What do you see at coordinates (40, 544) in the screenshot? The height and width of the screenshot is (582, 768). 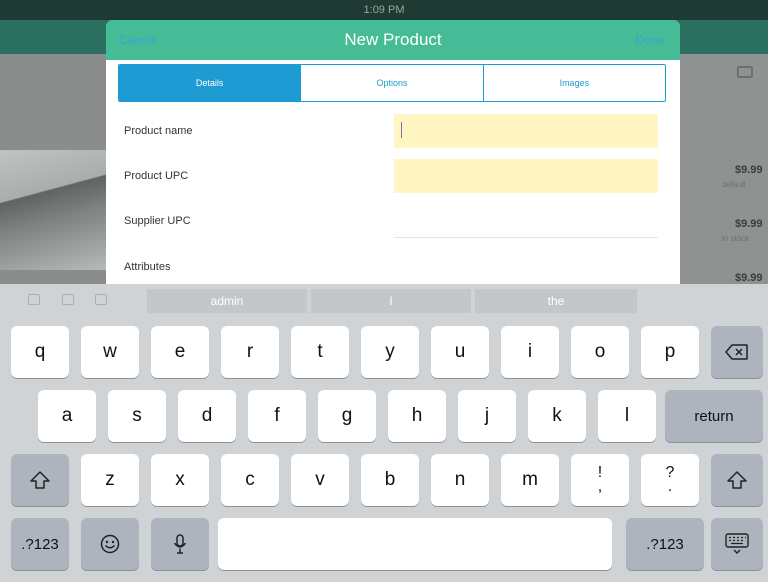 I see `numbers-key-left: .?123` at bounding box center [40, 544].